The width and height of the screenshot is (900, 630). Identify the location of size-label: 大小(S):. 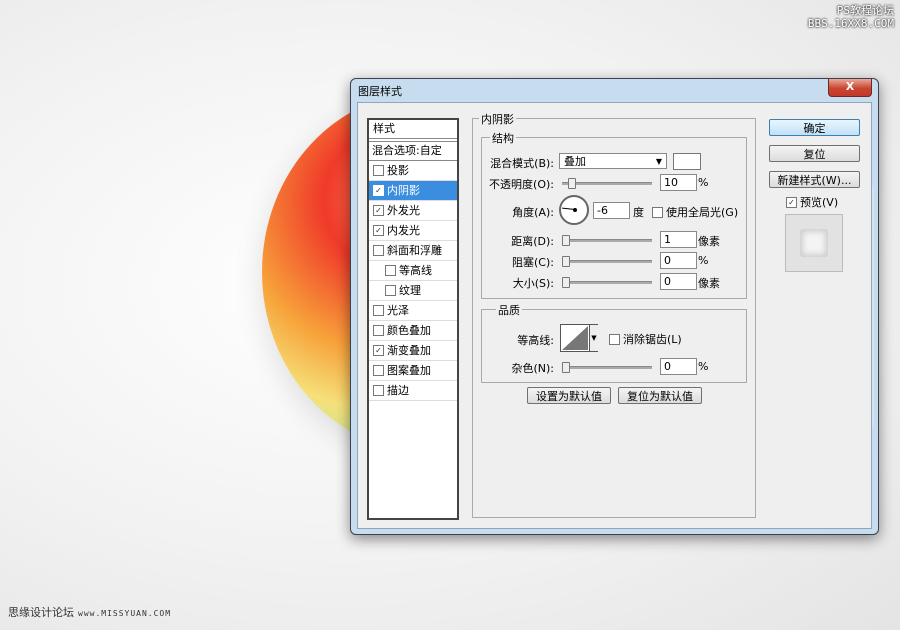
(533, 283).